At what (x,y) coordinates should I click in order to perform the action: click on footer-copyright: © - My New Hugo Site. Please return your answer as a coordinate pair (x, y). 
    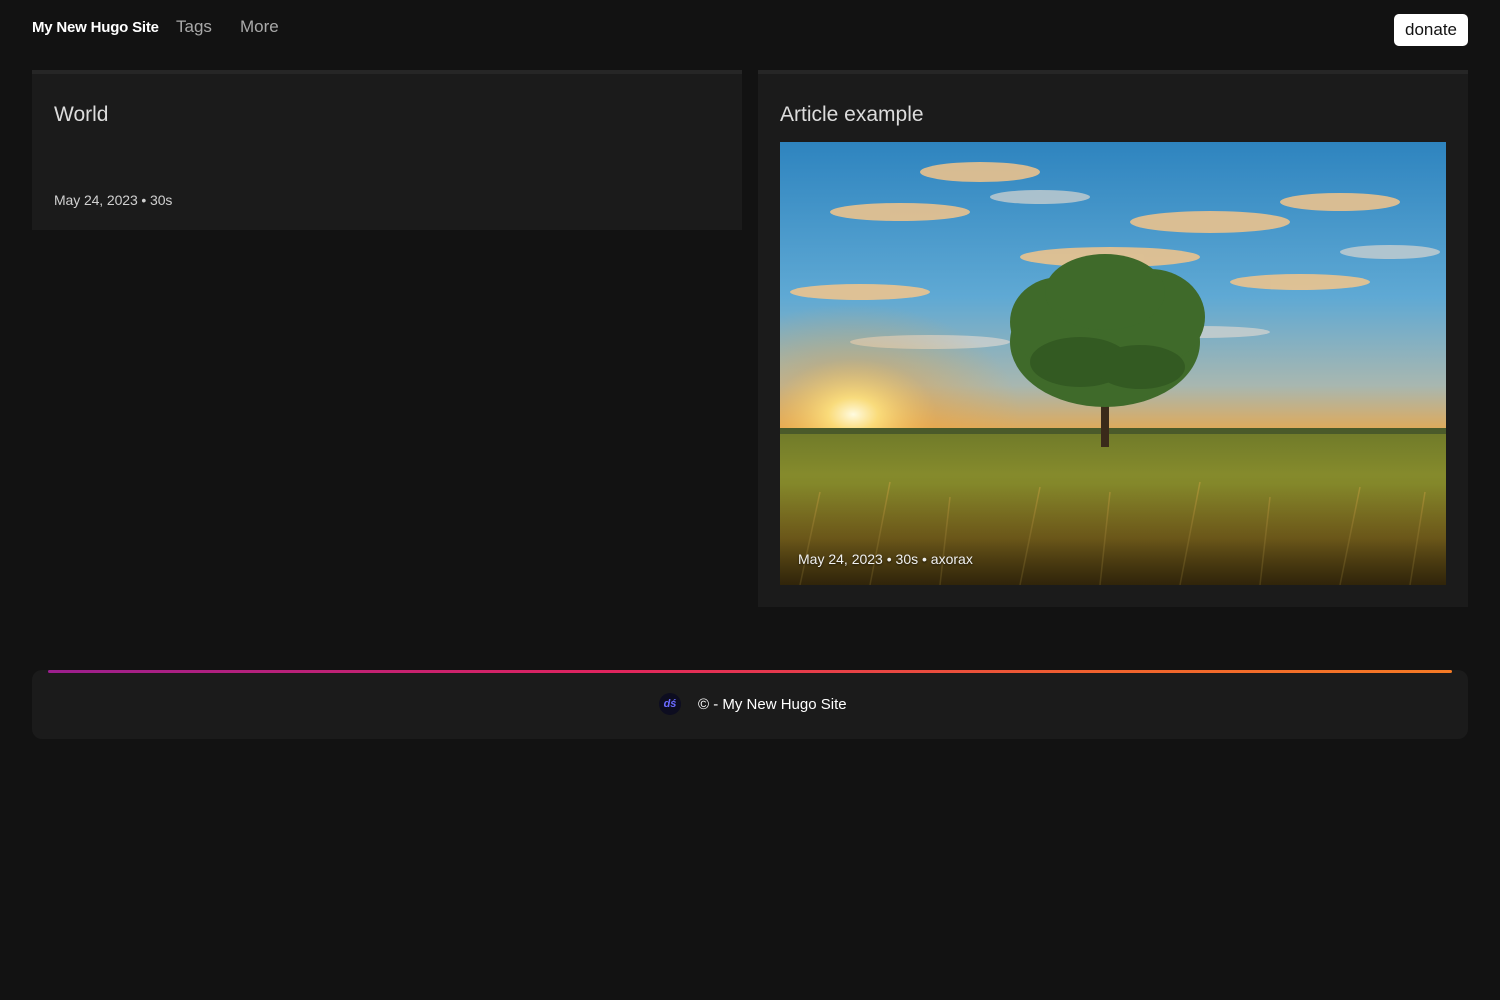
    Looking at the image, I should click on (772, 704).